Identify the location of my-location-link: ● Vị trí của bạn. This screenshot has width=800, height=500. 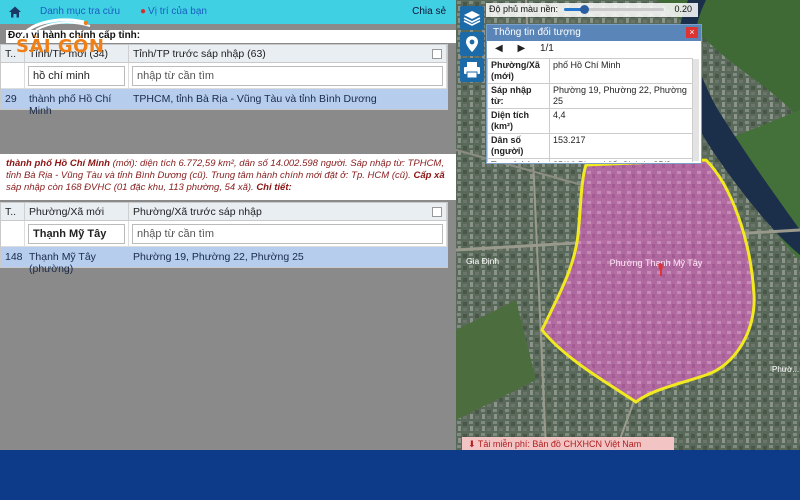
(173, 11).